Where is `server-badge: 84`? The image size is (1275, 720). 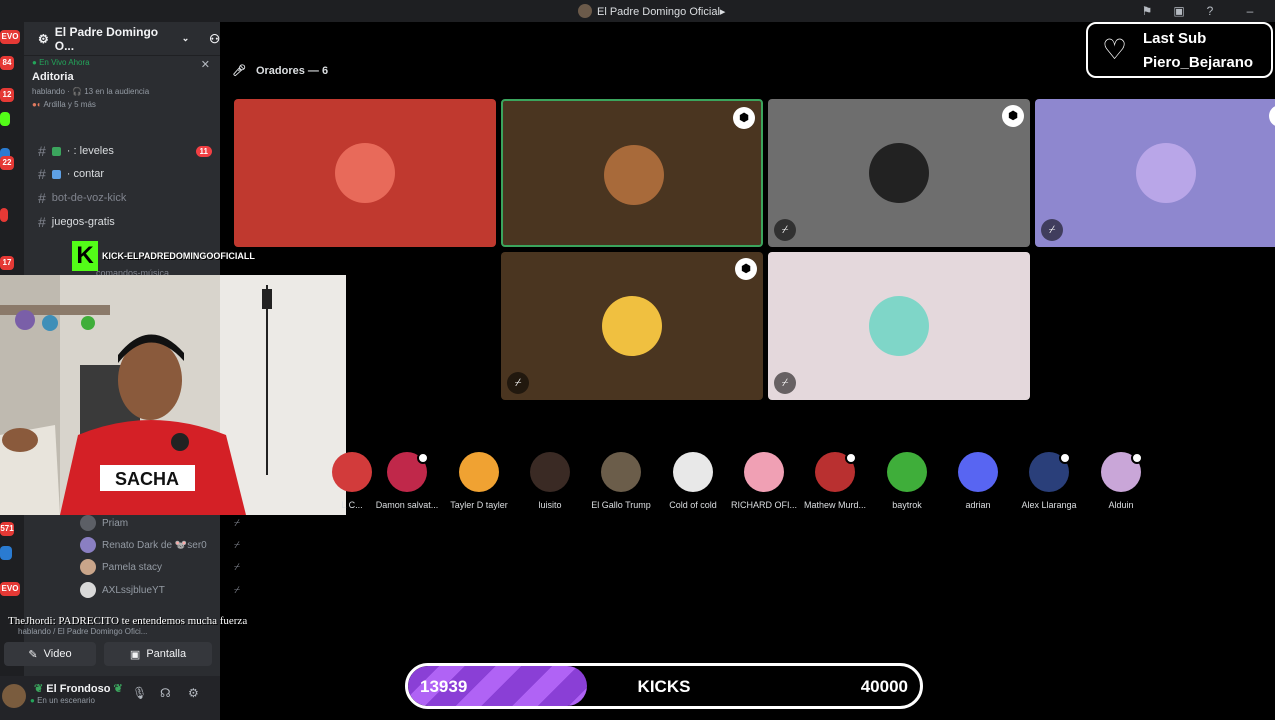
server-badge: 84 is located at coordinates (7, 63).